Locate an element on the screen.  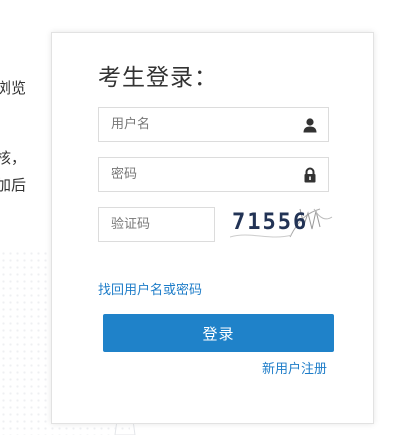
side-text-line-2: 核， is located at coordinates (13, 158).